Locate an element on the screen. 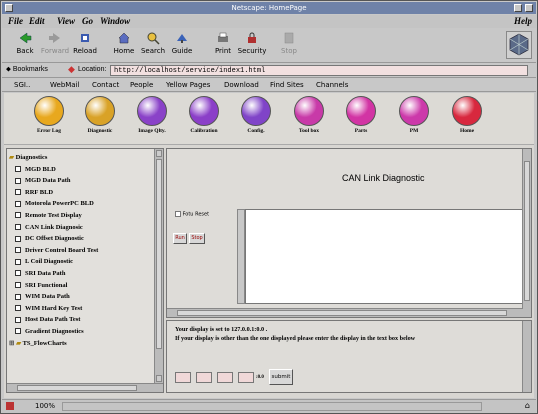 The image size is (538, 414). home-label: Home is located at coordinates (124, 51).